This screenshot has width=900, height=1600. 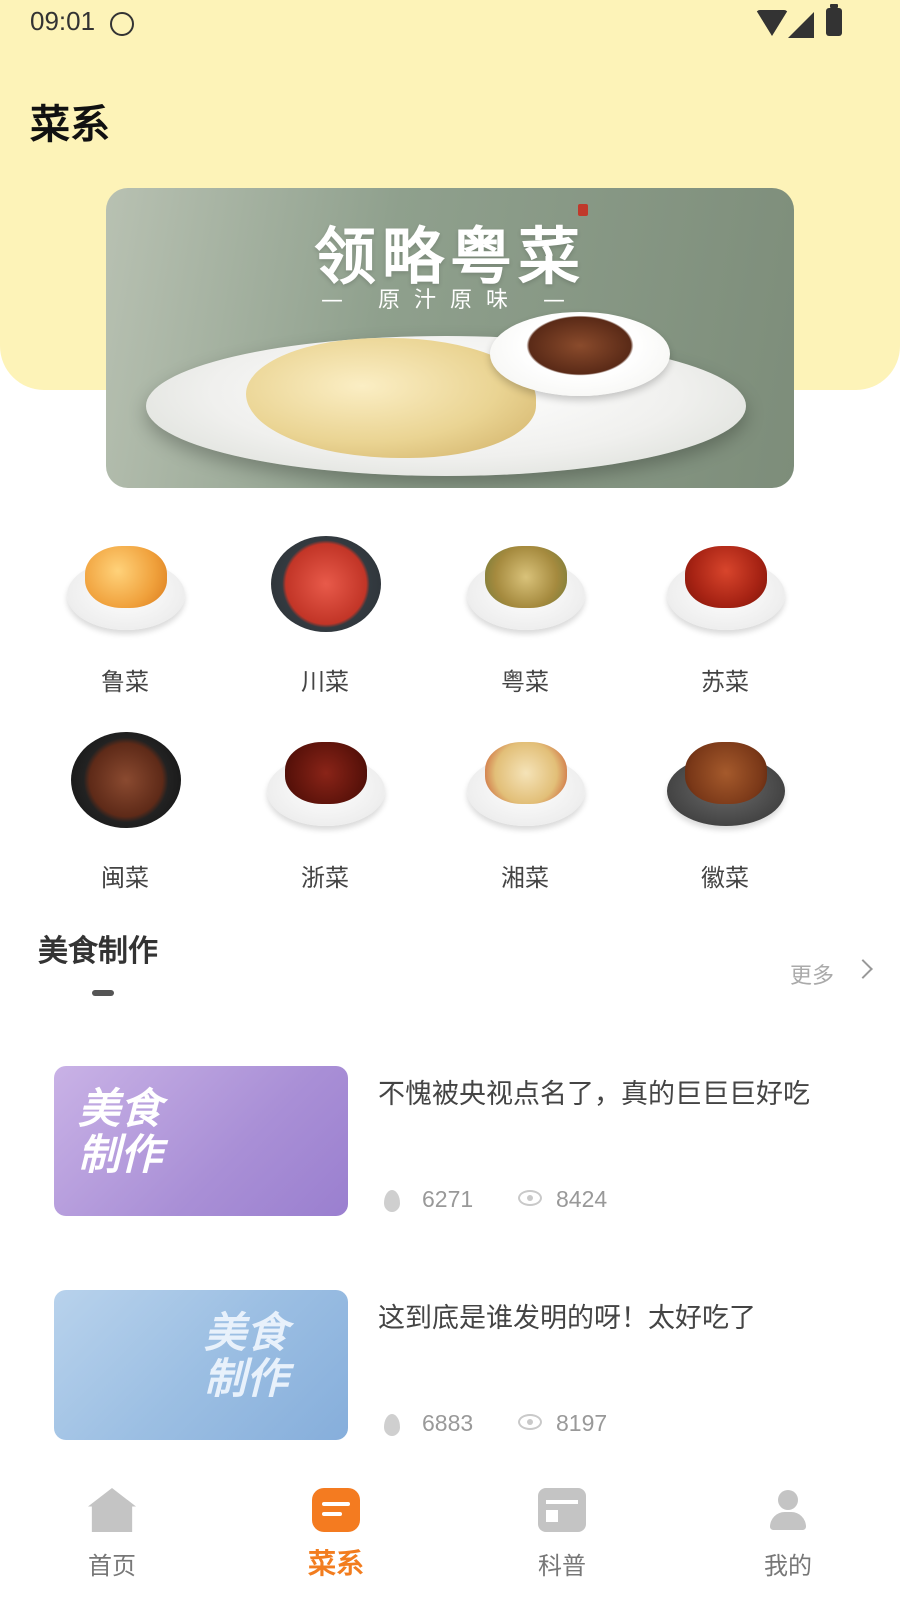 What do you see at coordinates (580, 354) in the screenshot?
I see `banner-sauce-bowl-image` at bounding box center [580, 354].